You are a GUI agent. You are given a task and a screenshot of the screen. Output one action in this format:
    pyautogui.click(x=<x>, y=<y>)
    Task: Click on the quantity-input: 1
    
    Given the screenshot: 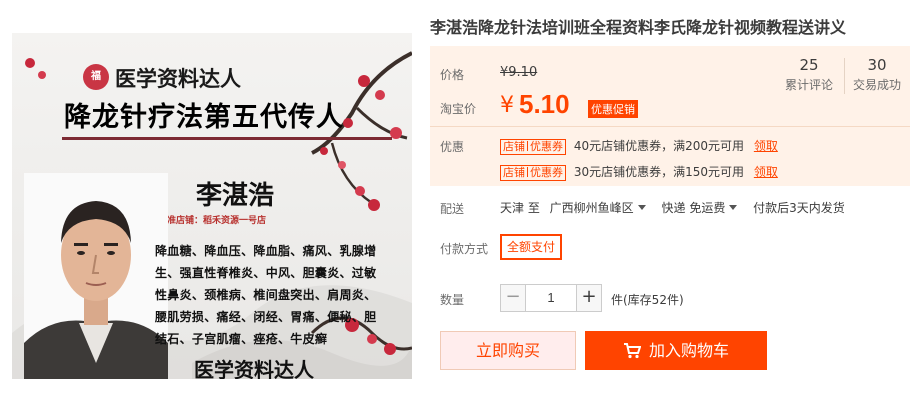 What is the action you would take?
    pyautogui.click(x=551, y=298)
    